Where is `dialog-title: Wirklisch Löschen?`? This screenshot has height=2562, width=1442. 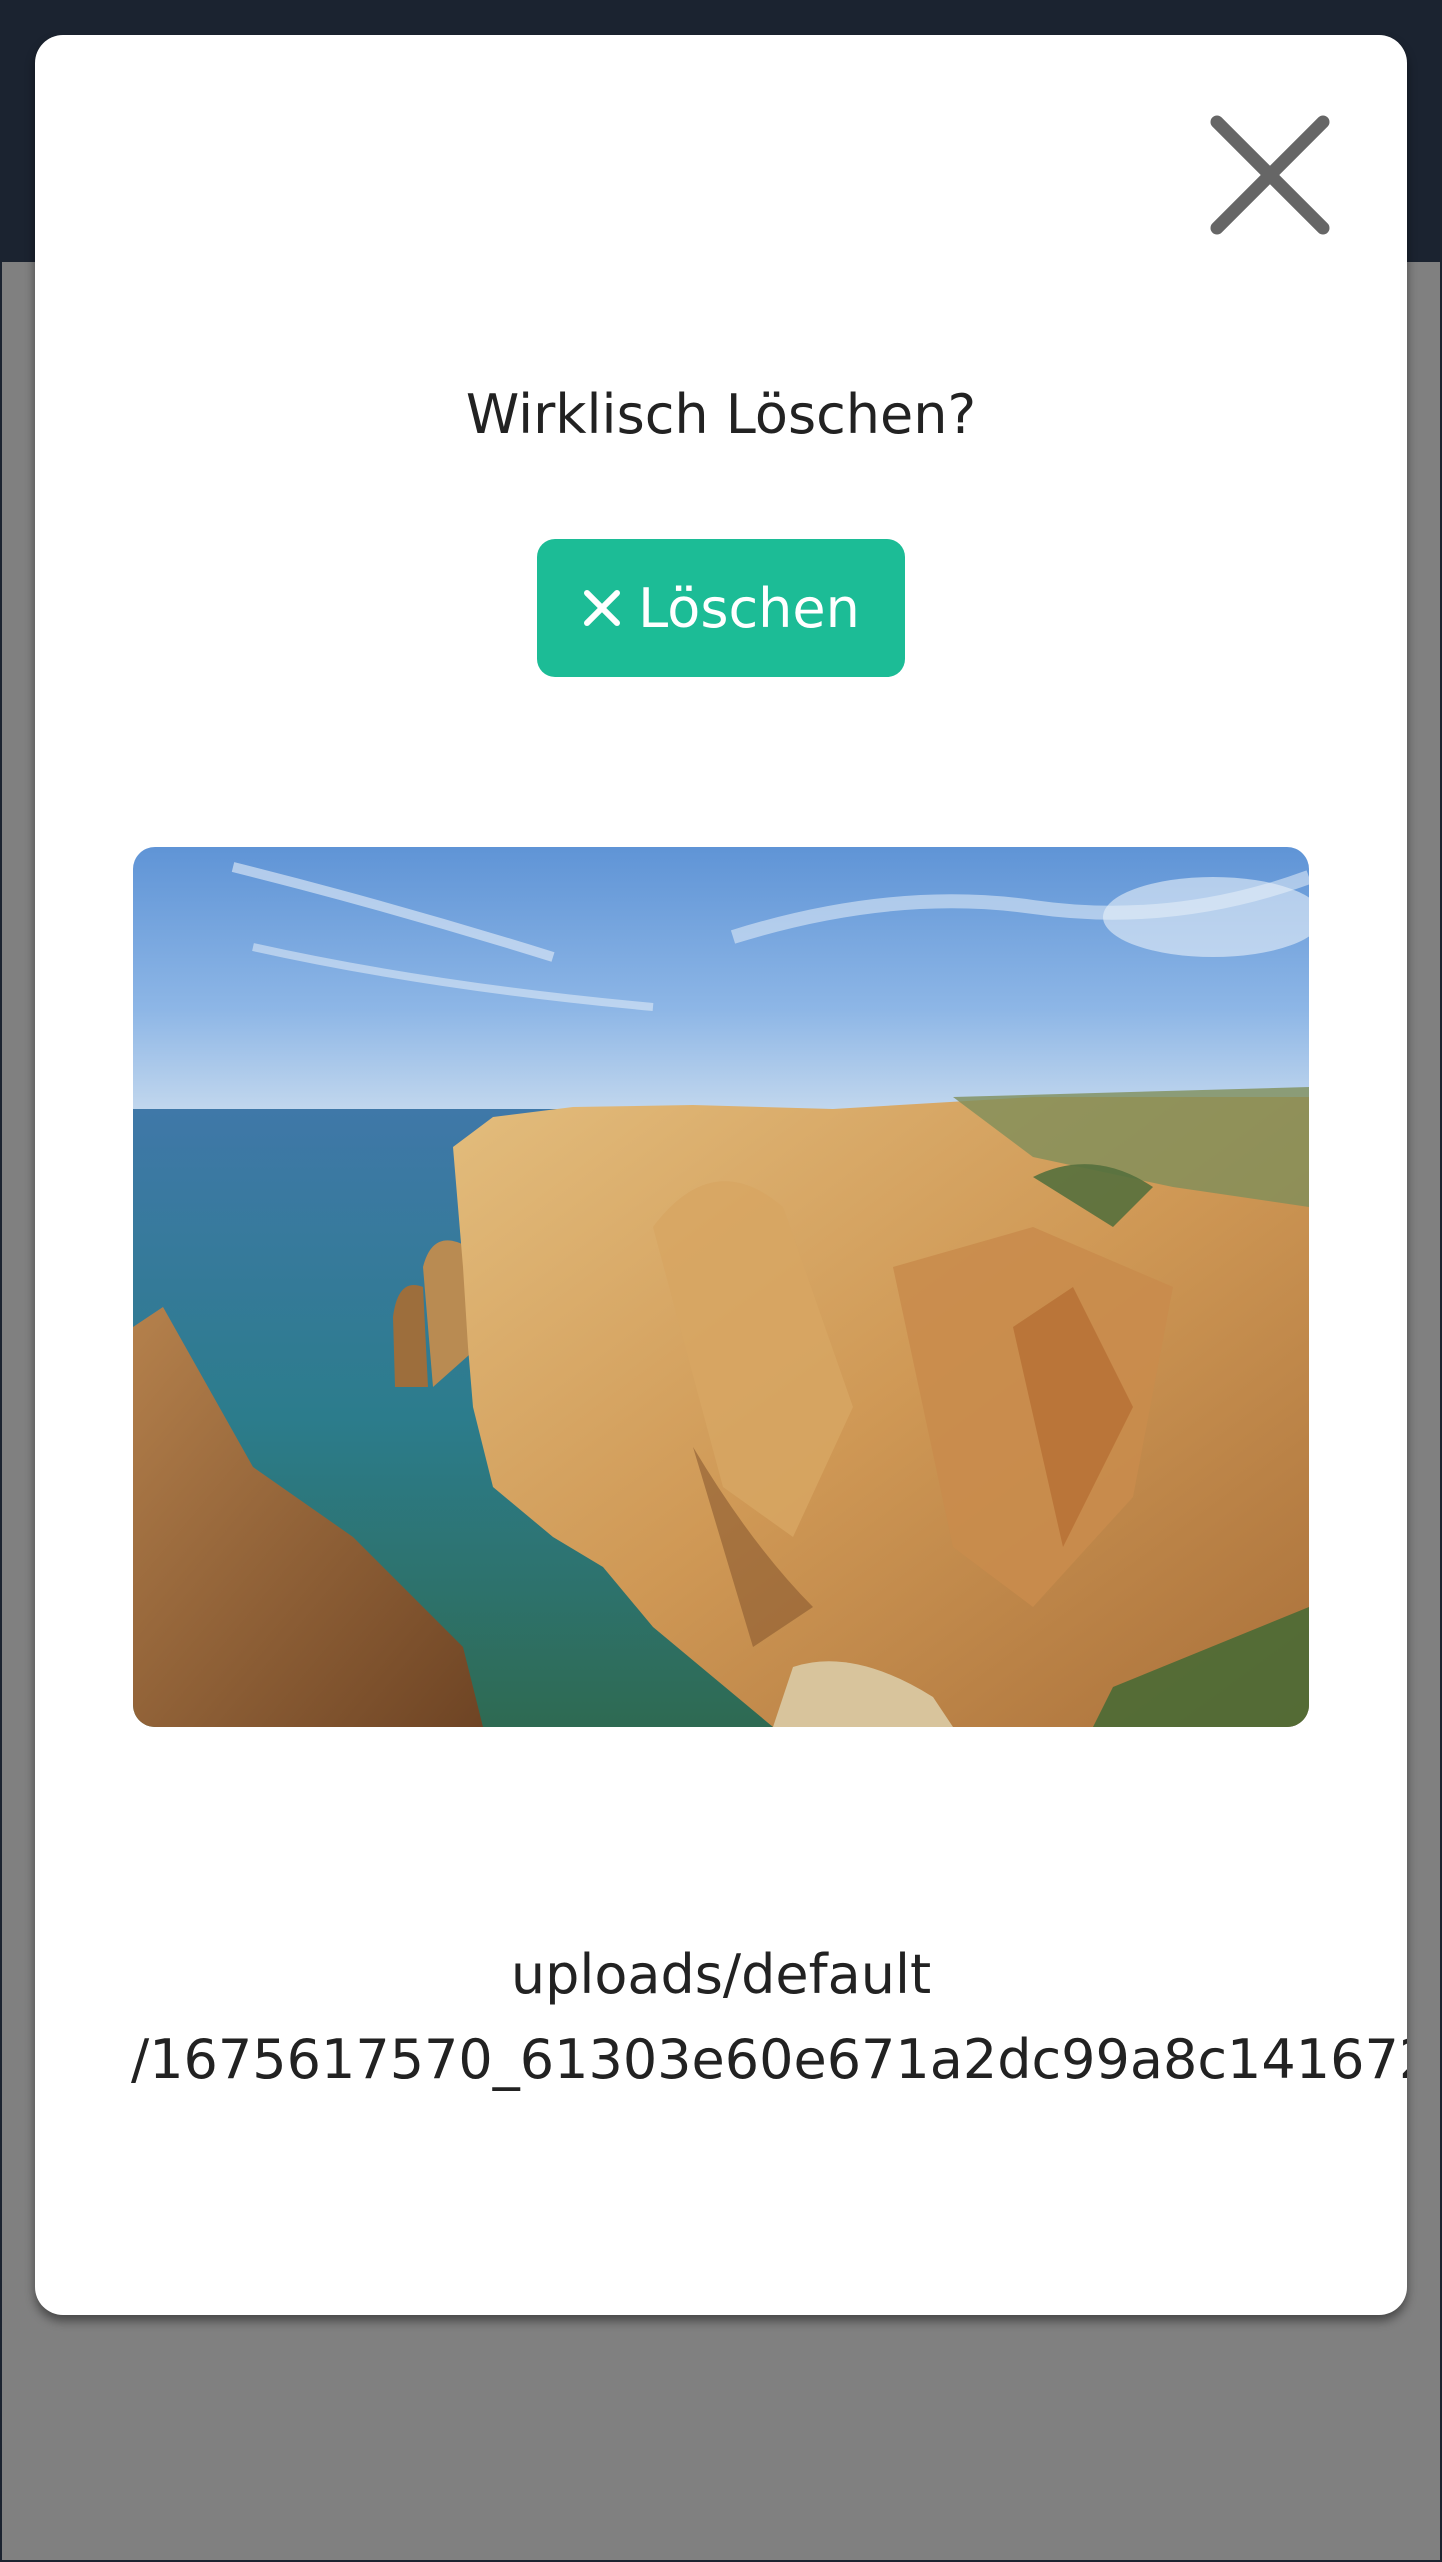
dialog-title: Wirklisch Löschen? is located at coordinates (721, 414).